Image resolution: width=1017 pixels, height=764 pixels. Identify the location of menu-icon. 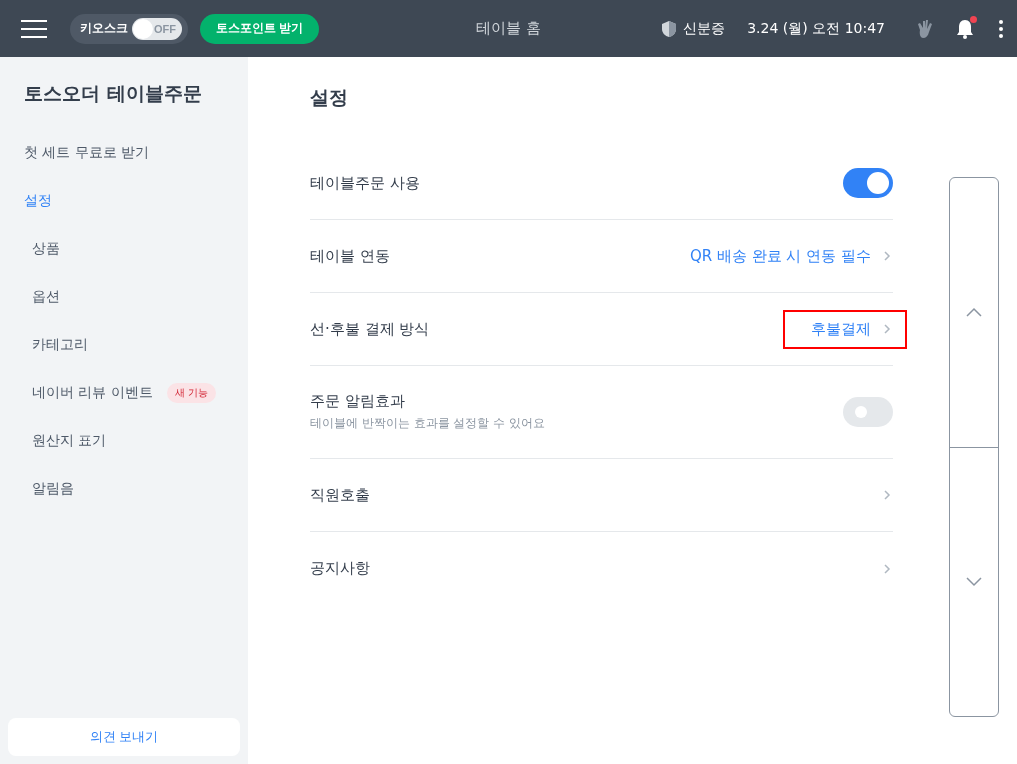
(34, 28).